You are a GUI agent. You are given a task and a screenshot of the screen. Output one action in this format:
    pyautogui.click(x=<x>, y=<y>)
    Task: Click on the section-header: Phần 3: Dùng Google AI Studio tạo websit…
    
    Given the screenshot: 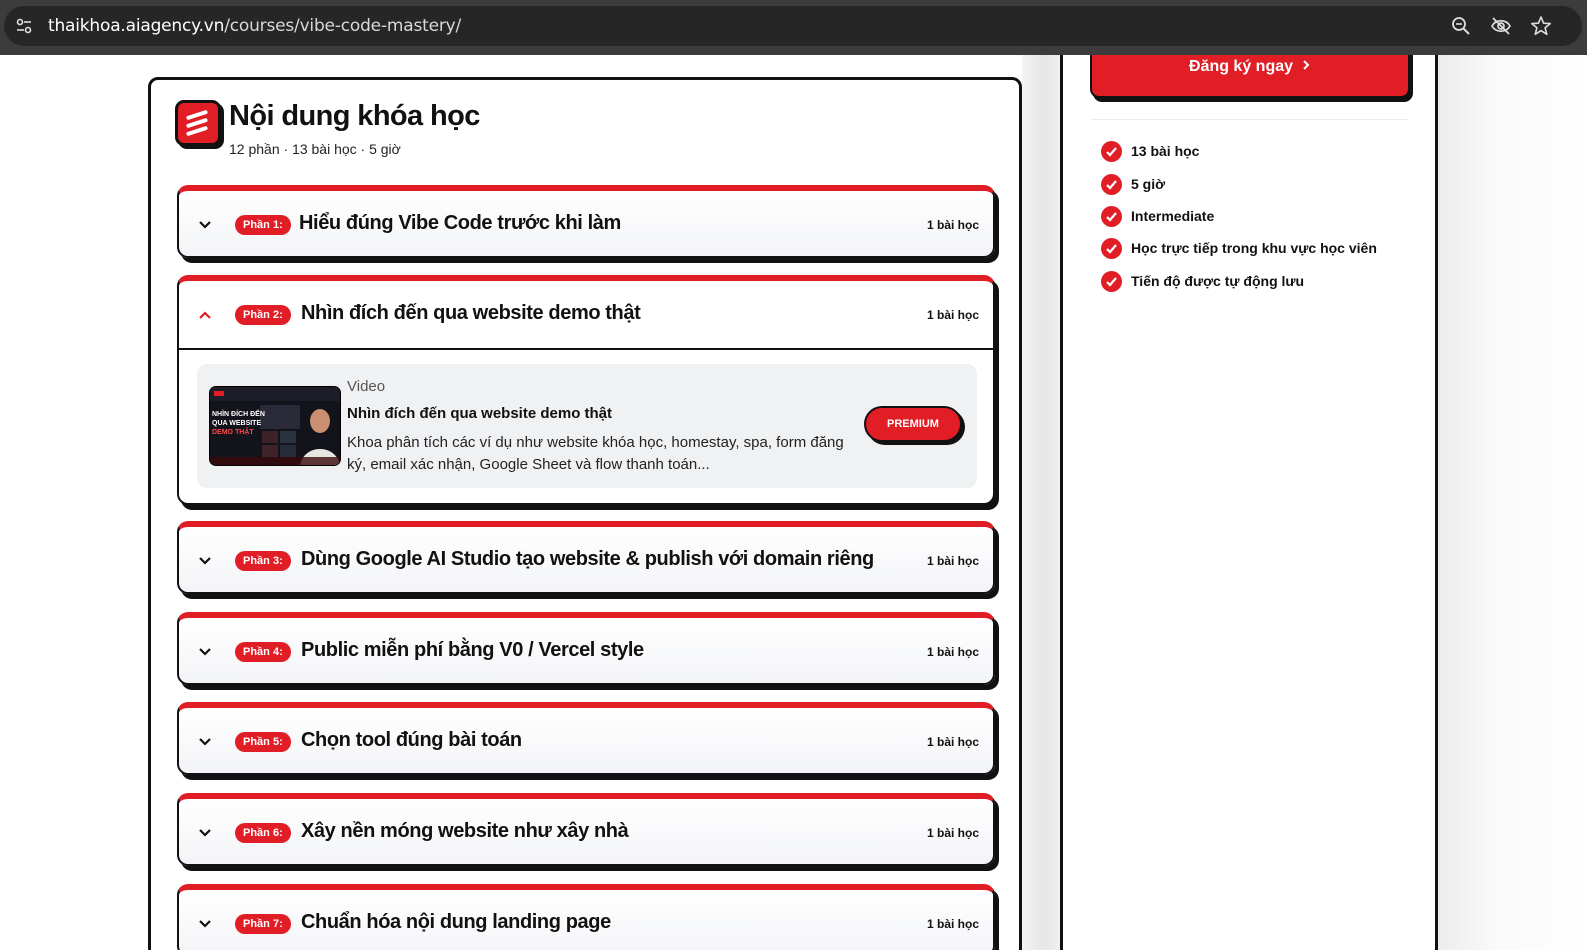 What is the action you would take?
    pyautogui.click(x=586, y=560)
    